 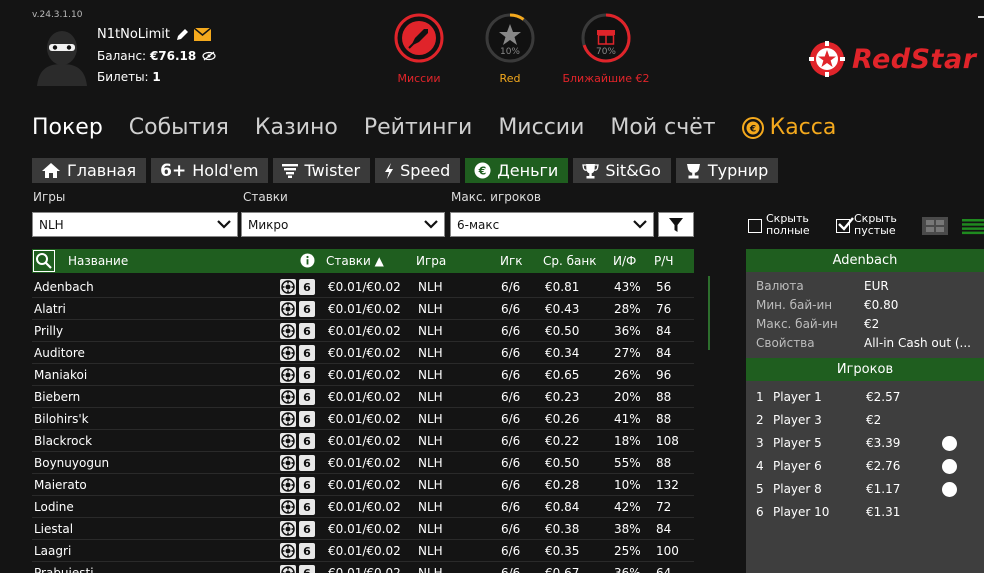 What do you see at coordinates (122, 56) in the screenshot?
I see `balance-label: Баланс:` at bounding box center [122, 56].